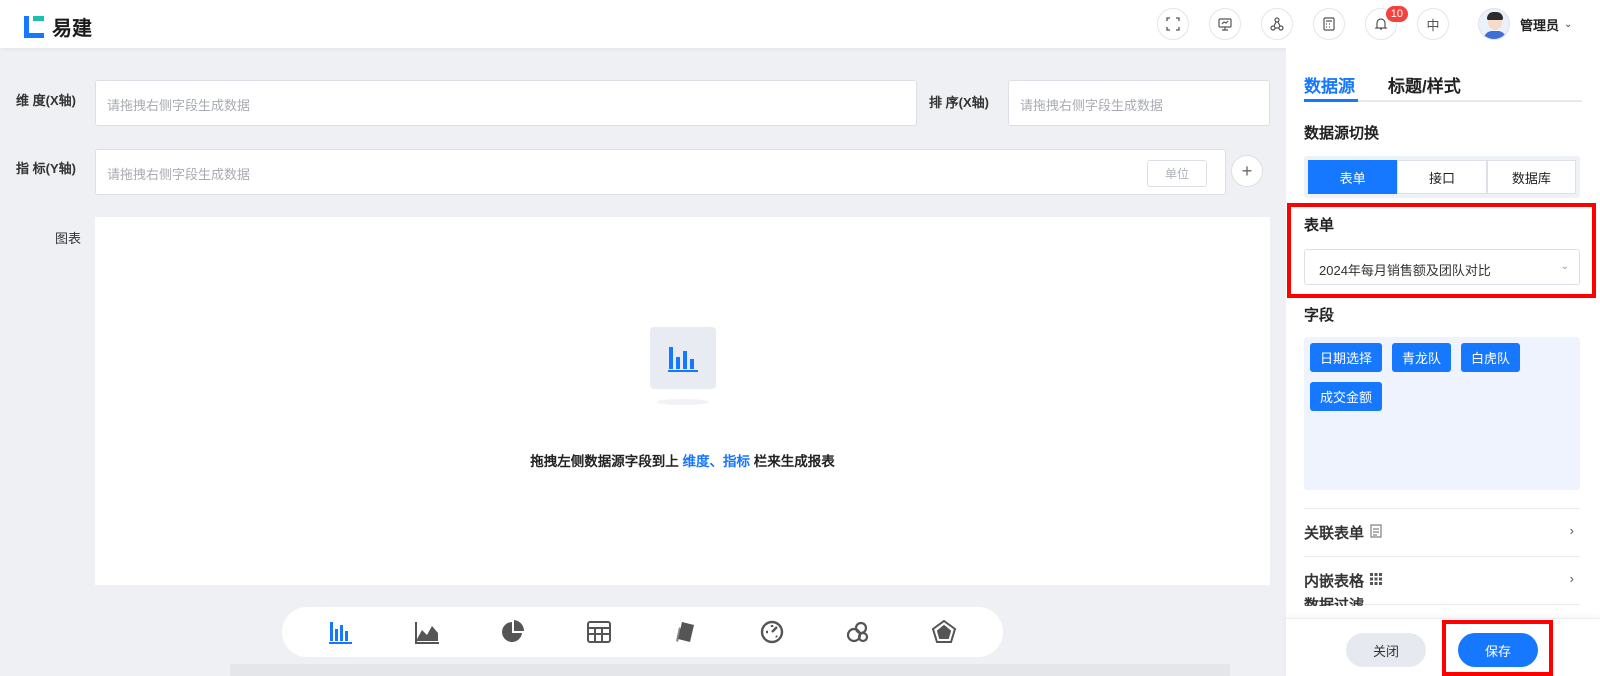 This screenshot has width=1600, height=676. What do you see at coordinates (46, 100) in the screenshot?
I see `dimension-label: 维 度(X轴)` at bounding box center [46, 100].